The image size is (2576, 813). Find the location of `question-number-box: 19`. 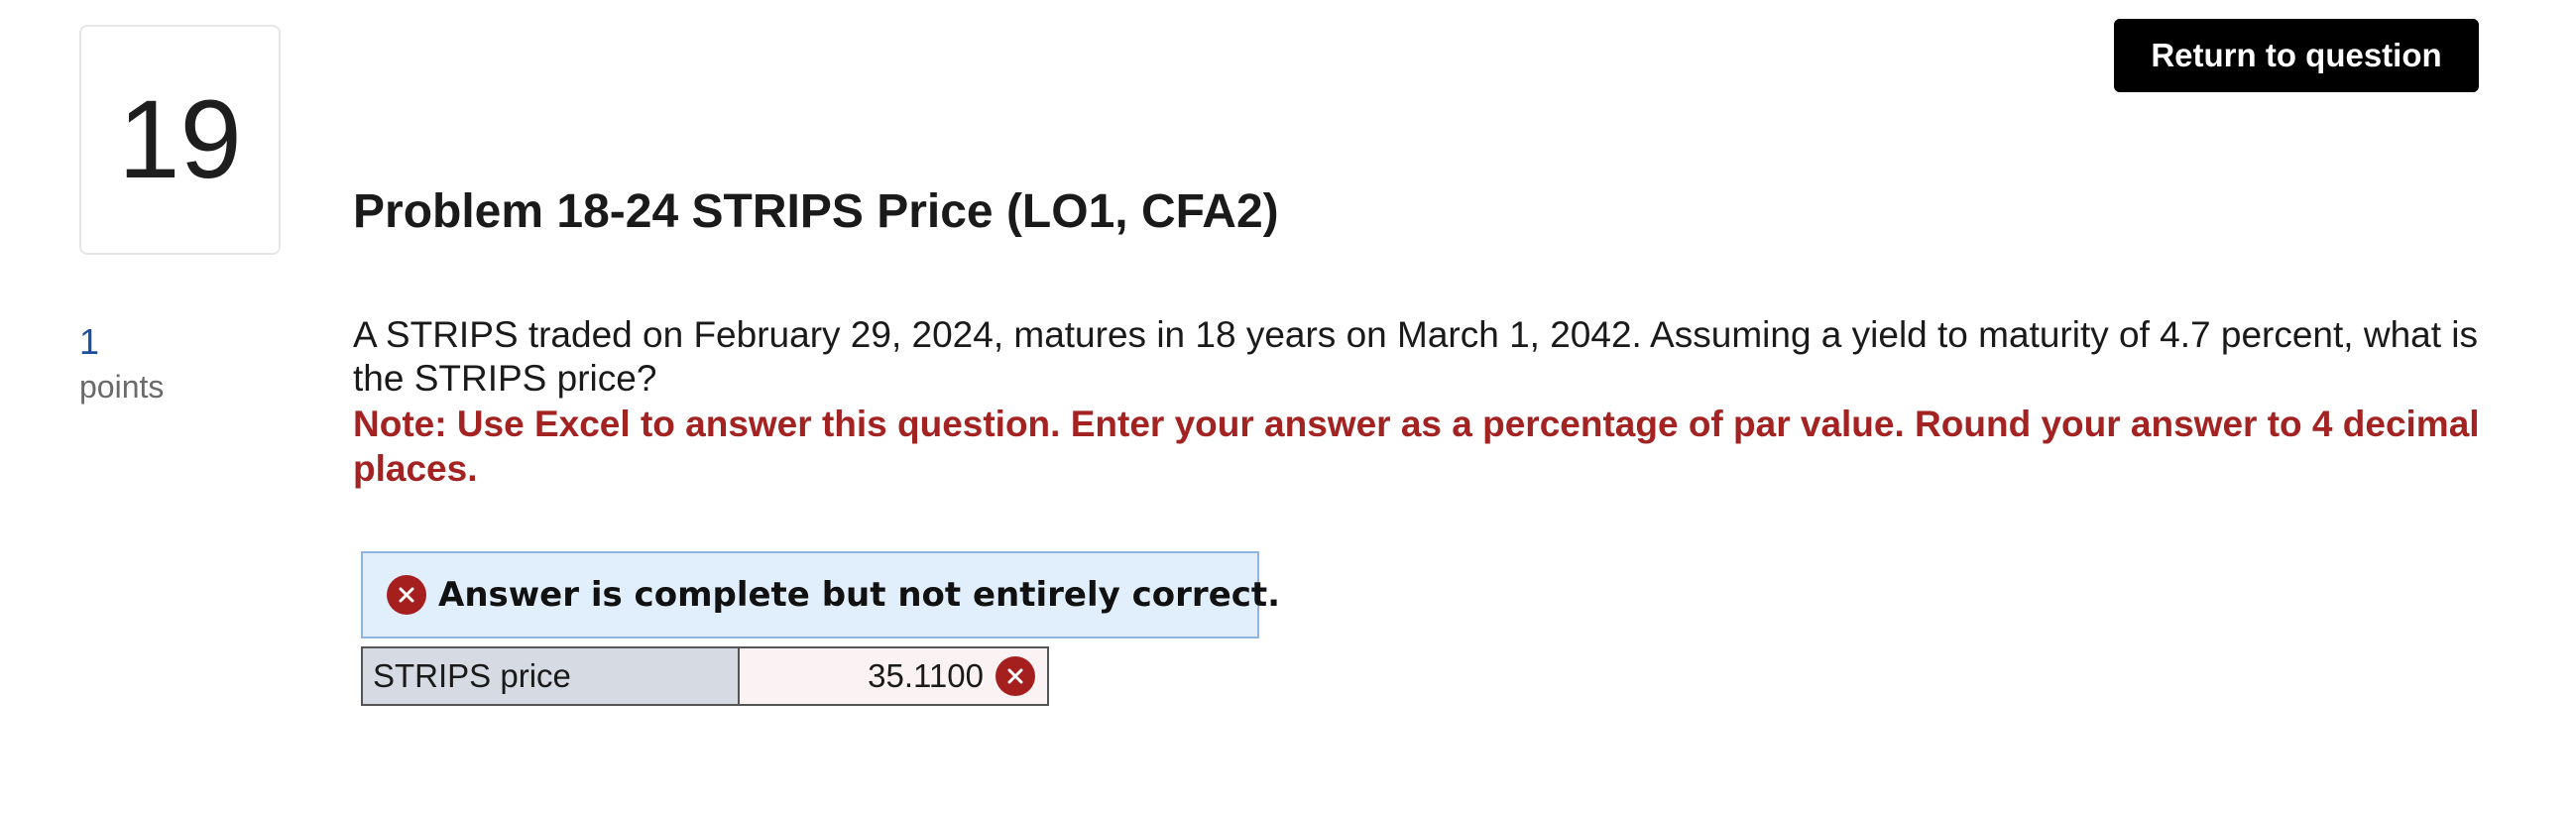

question-number-box: 19 is located at coordinates (180, 140).